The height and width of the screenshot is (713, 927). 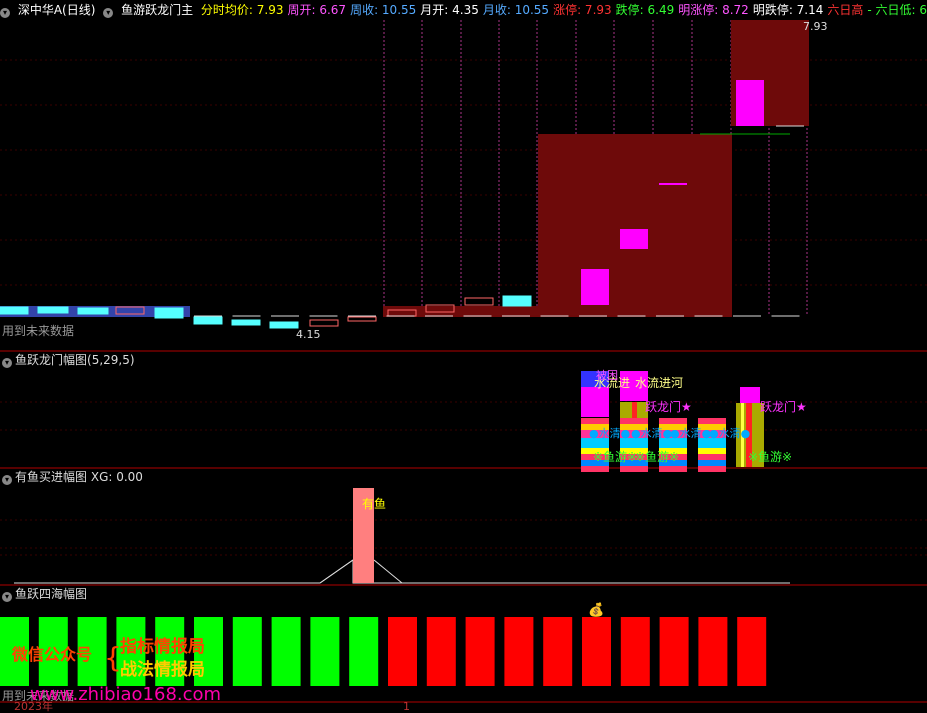 What do you see at coordinates (162, 670) in the screenshot?
I see `watermark-brand-2: 战法情报局` at bounding box center [162, 670].